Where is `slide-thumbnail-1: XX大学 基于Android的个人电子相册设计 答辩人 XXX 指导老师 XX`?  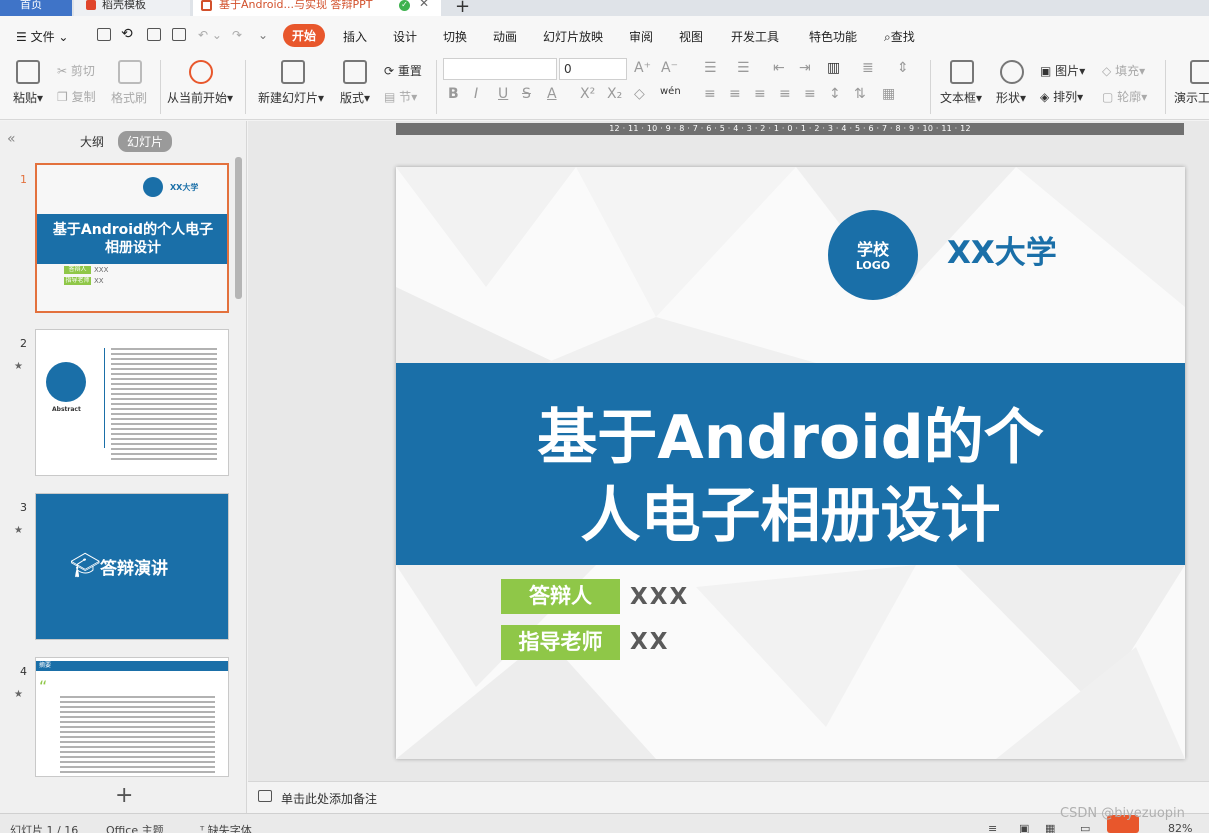 slide-thumbnail-1: XX大学 基于Android的个人电子相册设计 答辩人 XXX 指导老师 XX is located at coordinates (132, 238).